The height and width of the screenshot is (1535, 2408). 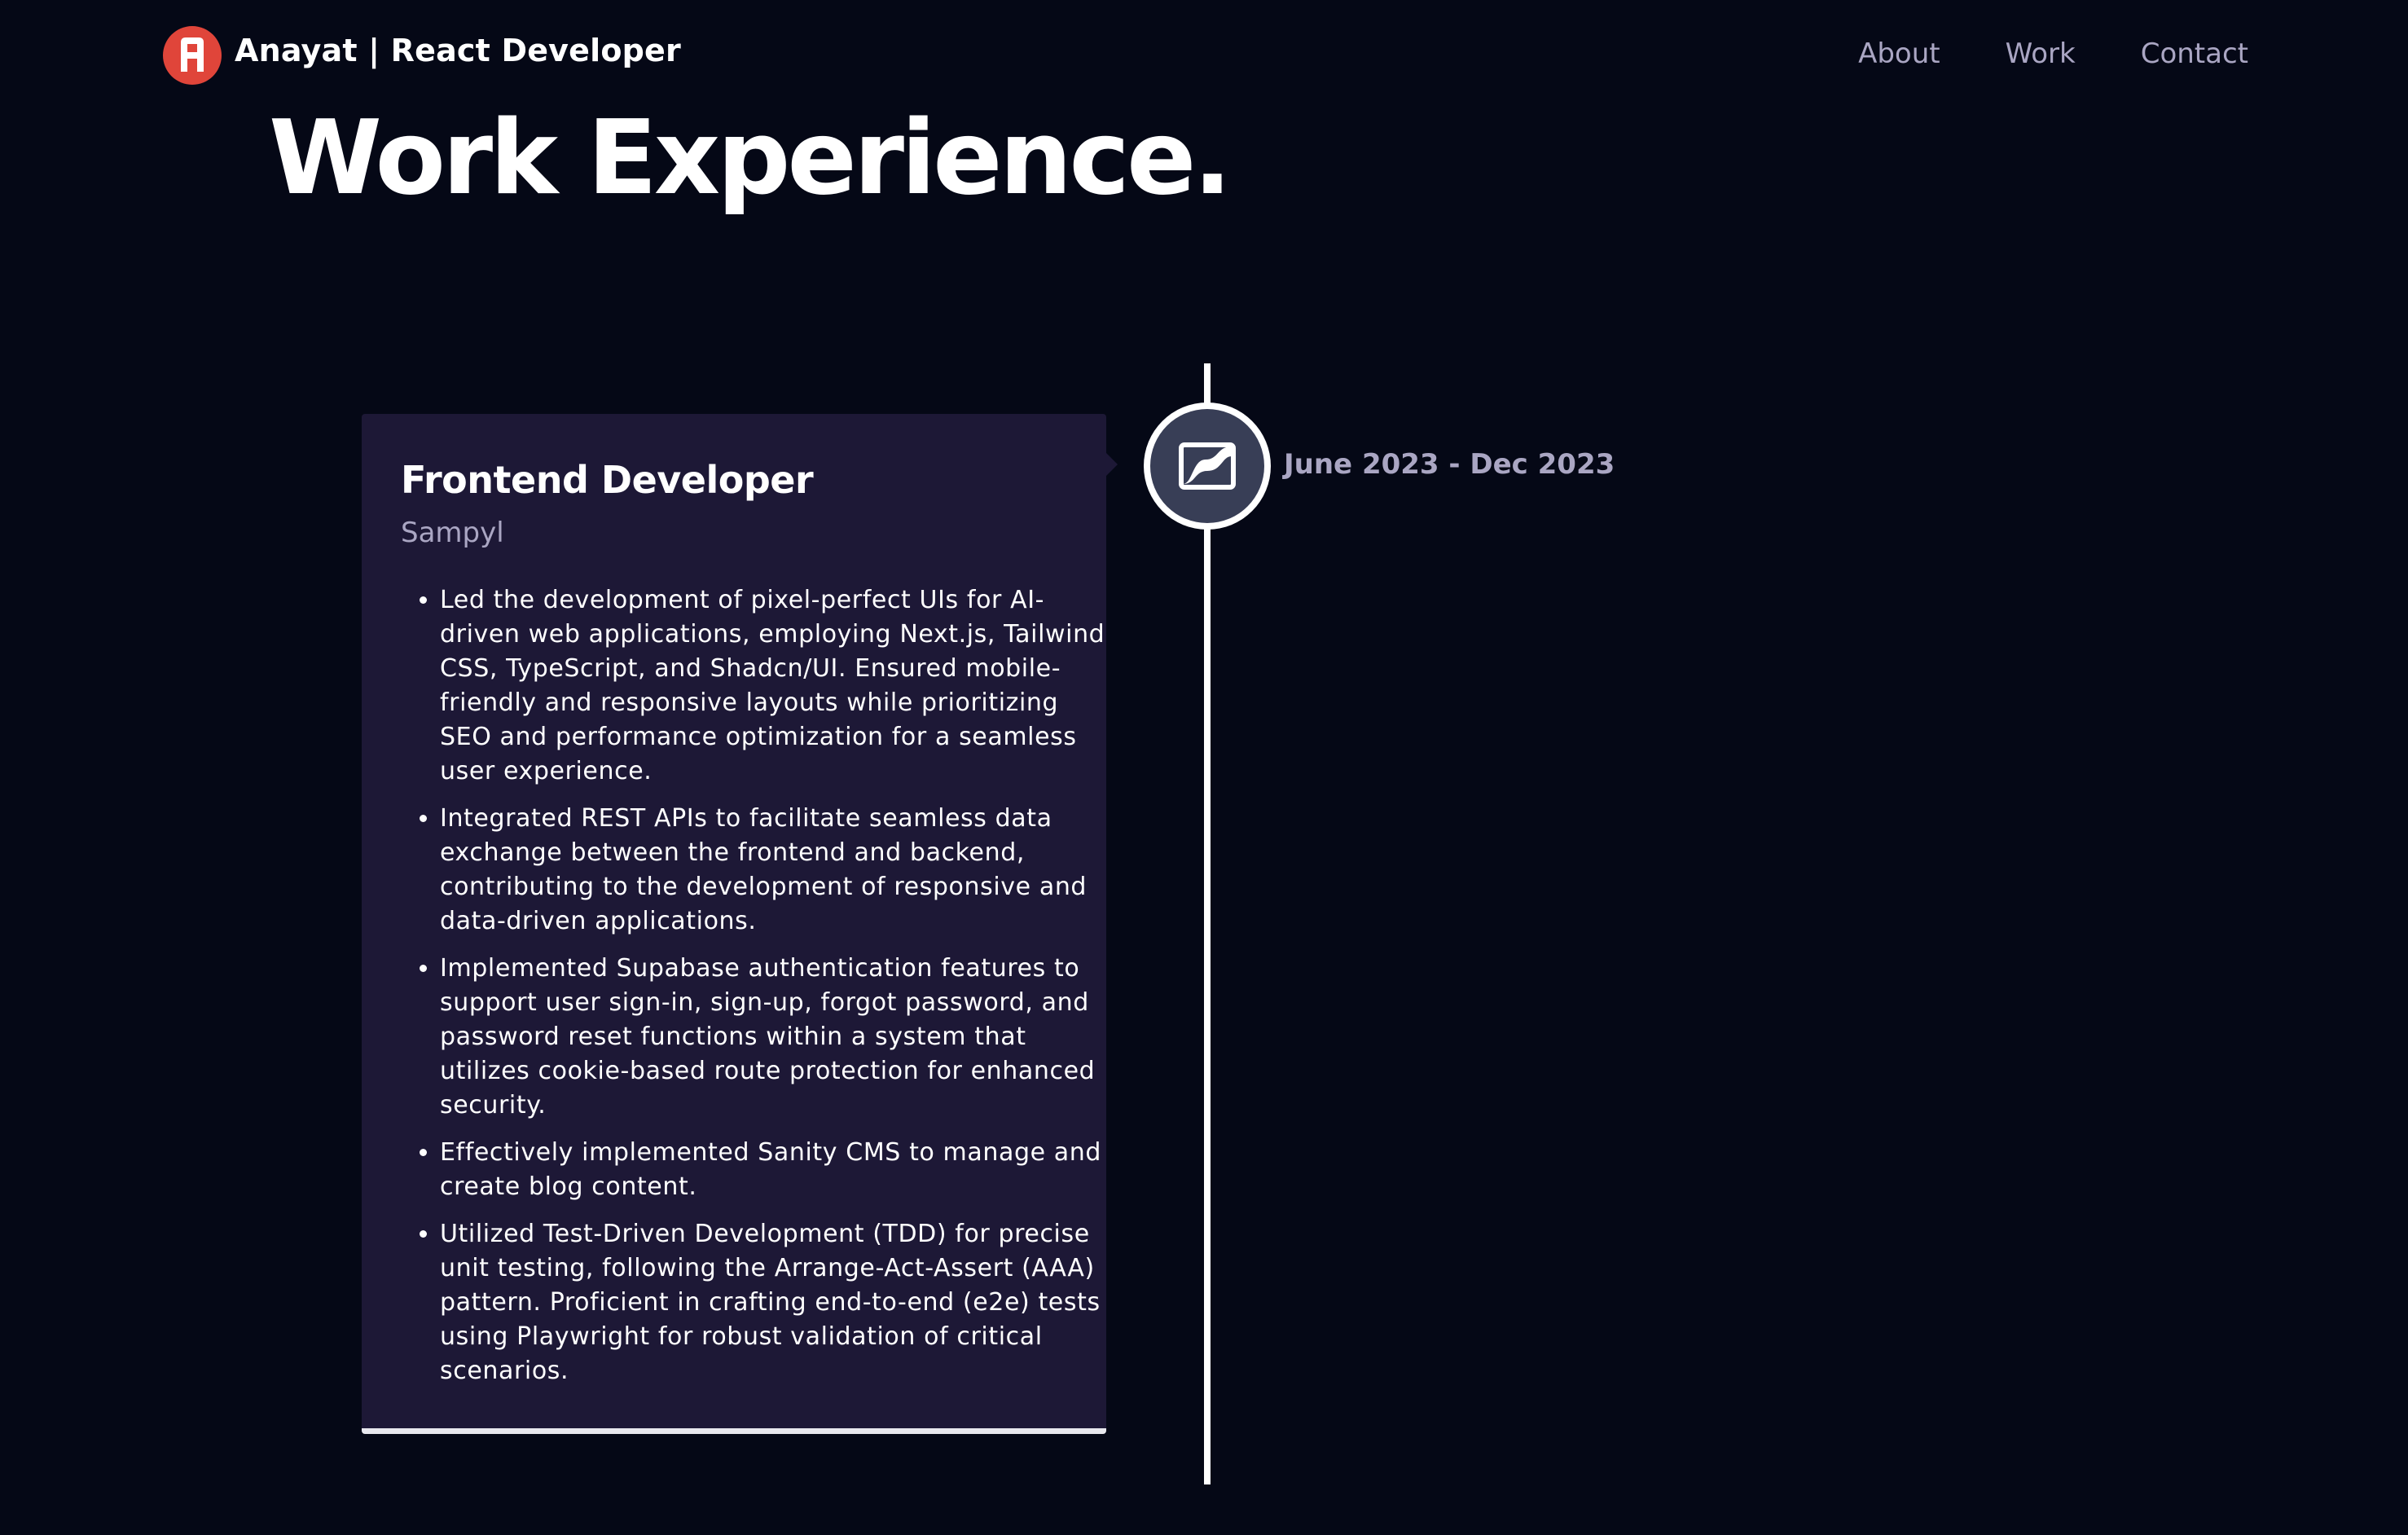 What do you see at coordinates (1899, 53) in the screenshot?
I see `nav-link-about: About` at bounding box center [1899, 53].